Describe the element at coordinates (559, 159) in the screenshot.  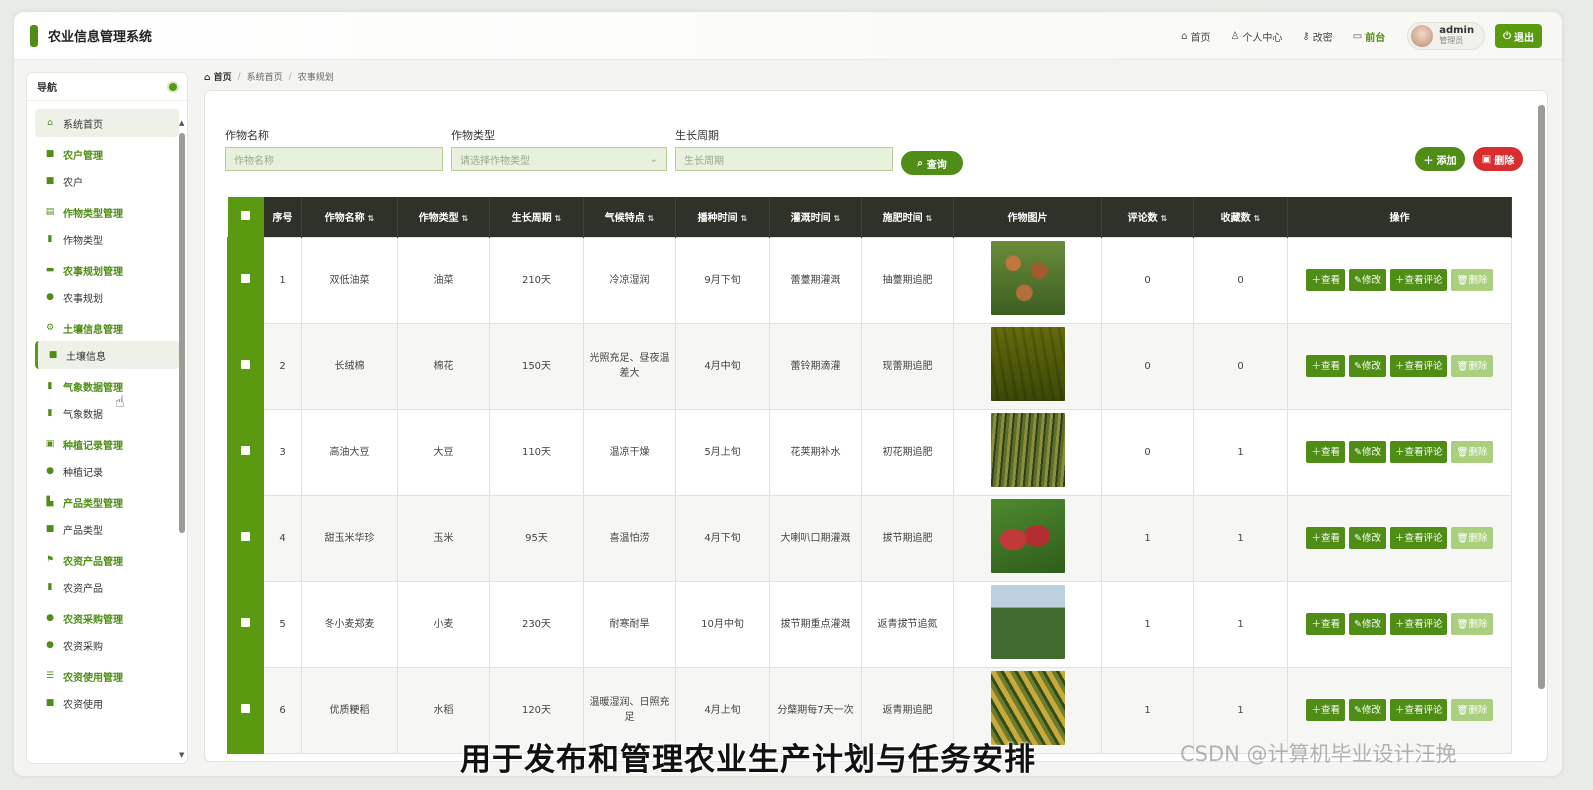
I see `crop-type-select: 请选择作物类型 ⌄` at that location.